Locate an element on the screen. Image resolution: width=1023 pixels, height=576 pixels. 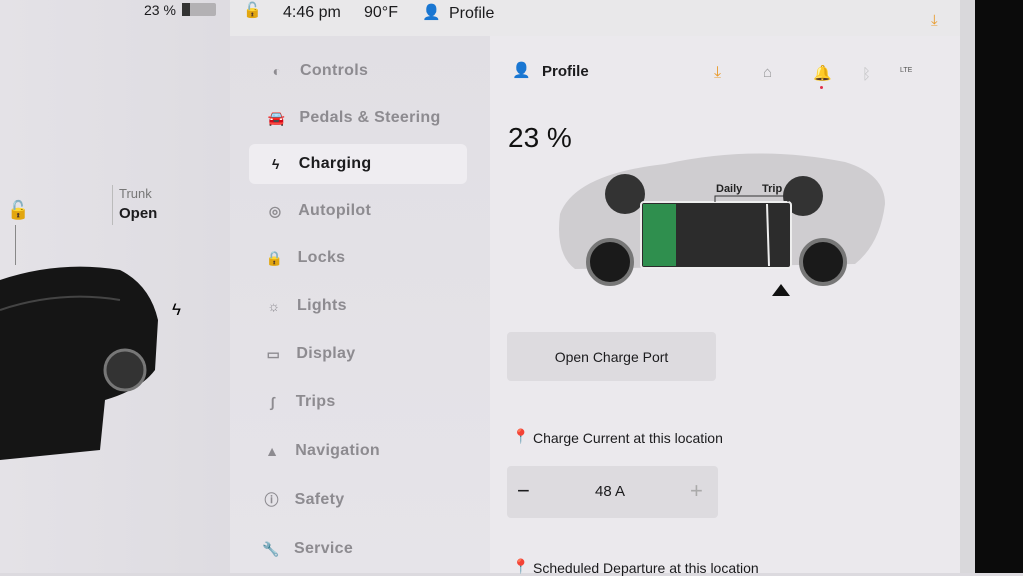
menu-item-charging: ϟ Charging is located at coordinates (357, 164).